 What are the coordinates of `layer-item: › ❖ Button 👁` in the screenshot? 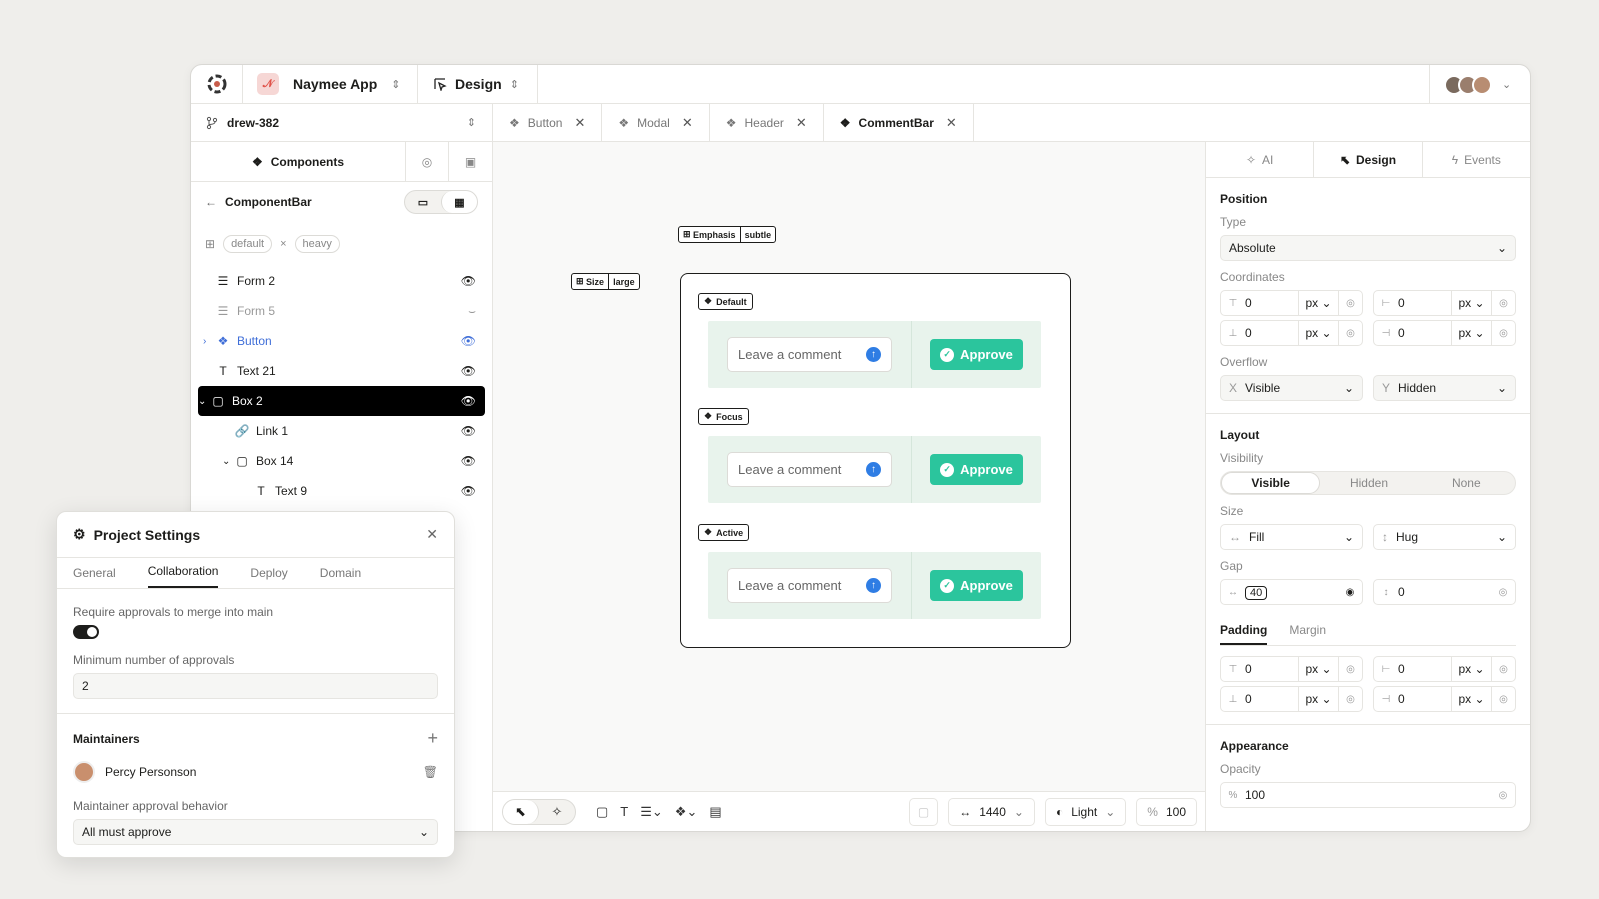 It's located at (341, 341).